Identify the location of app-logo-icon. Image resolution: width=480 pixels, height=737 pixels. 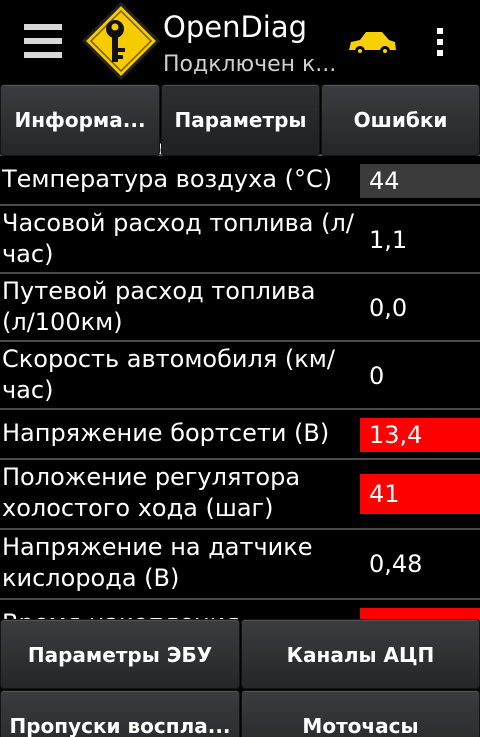
(121, 41).